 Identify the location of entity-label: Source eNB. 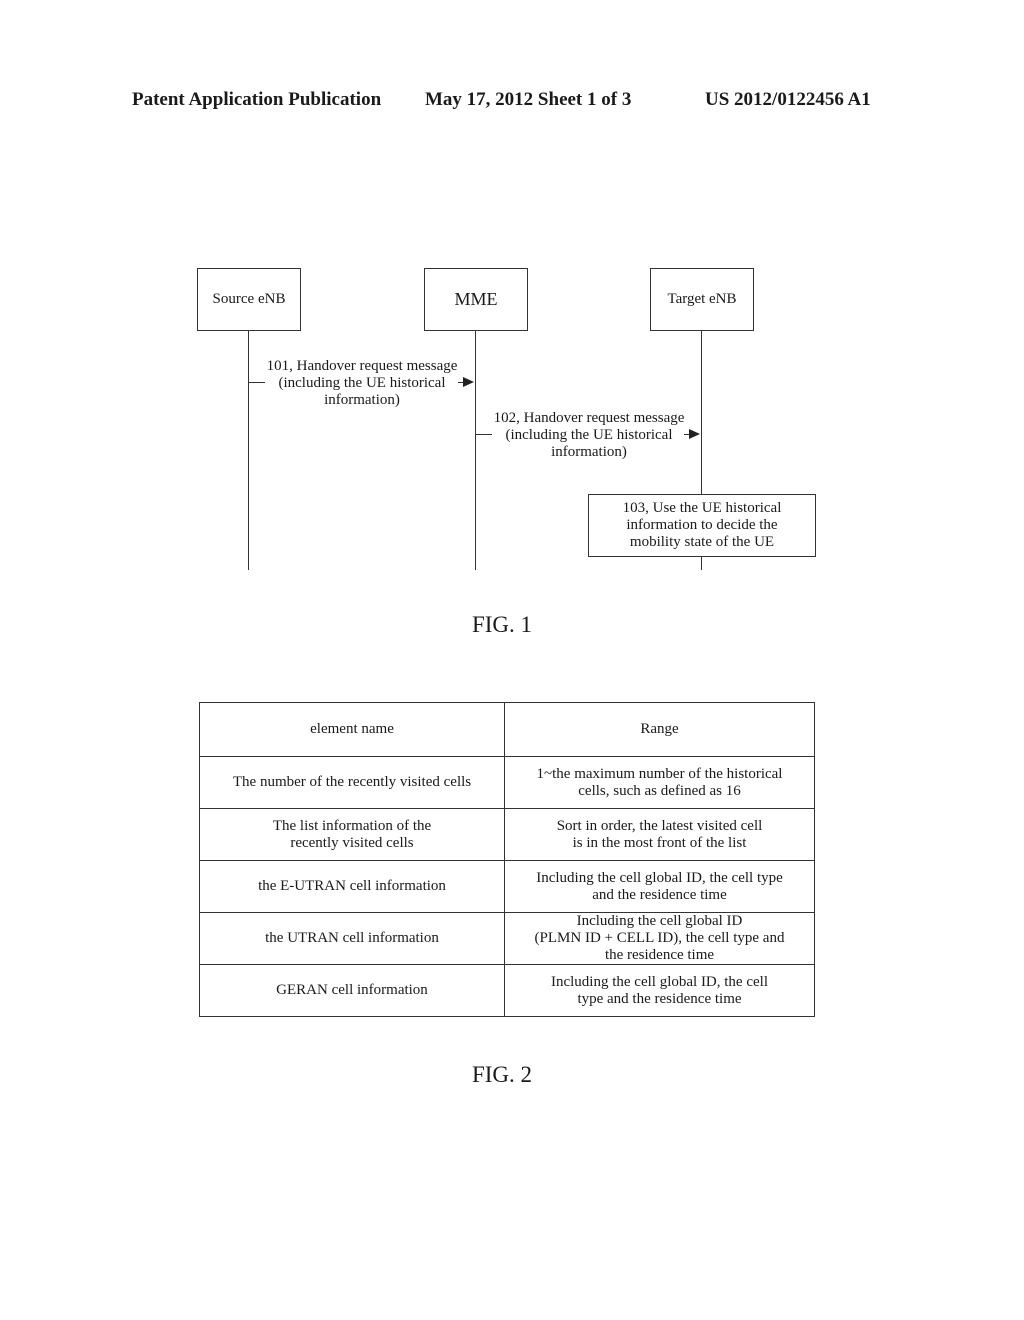
(249, 299).